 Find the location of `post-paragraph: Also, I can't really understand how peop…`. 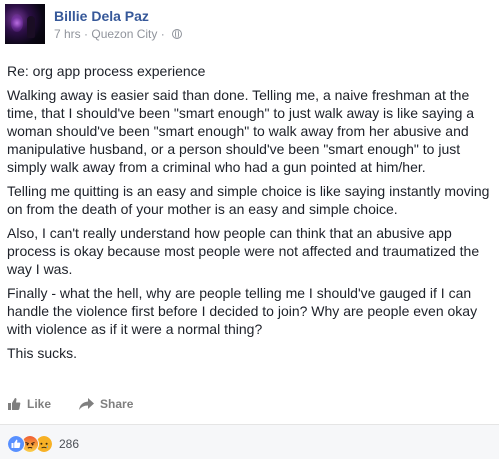

post-paragraph: Also, I can't really understand how peop… is located at coordinates (243, 251).